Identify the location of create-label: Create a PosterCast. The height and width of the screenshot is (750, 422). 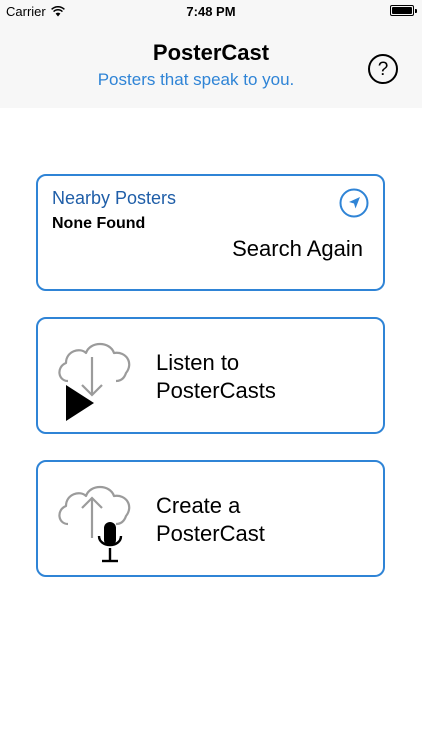
(210, 520).